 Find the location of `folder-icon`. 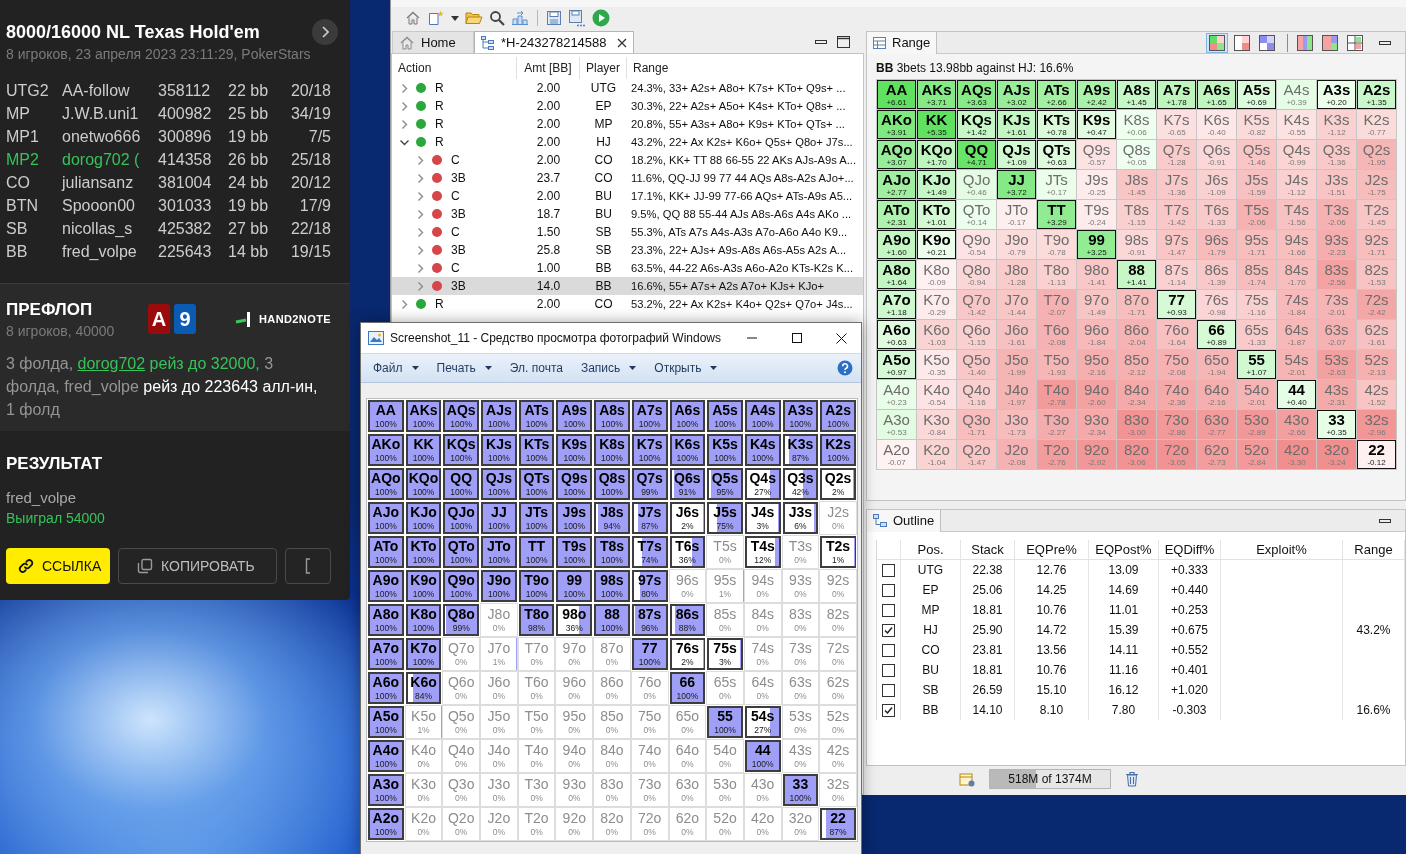

folder-icon is located at coordinates (474, 18).